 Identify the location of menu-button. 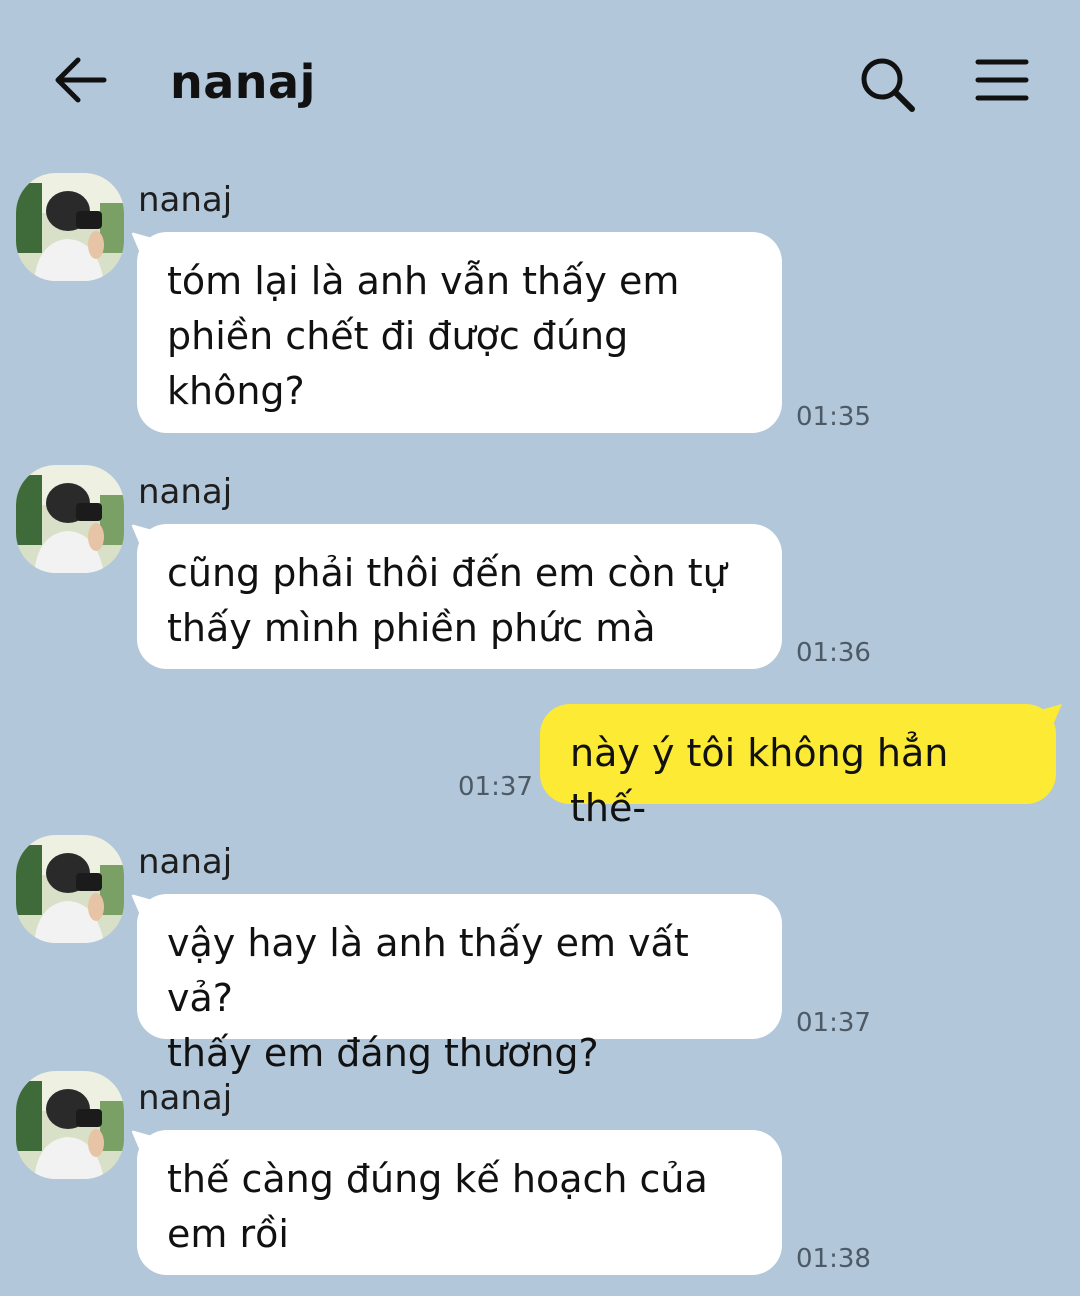
(1002, 82).